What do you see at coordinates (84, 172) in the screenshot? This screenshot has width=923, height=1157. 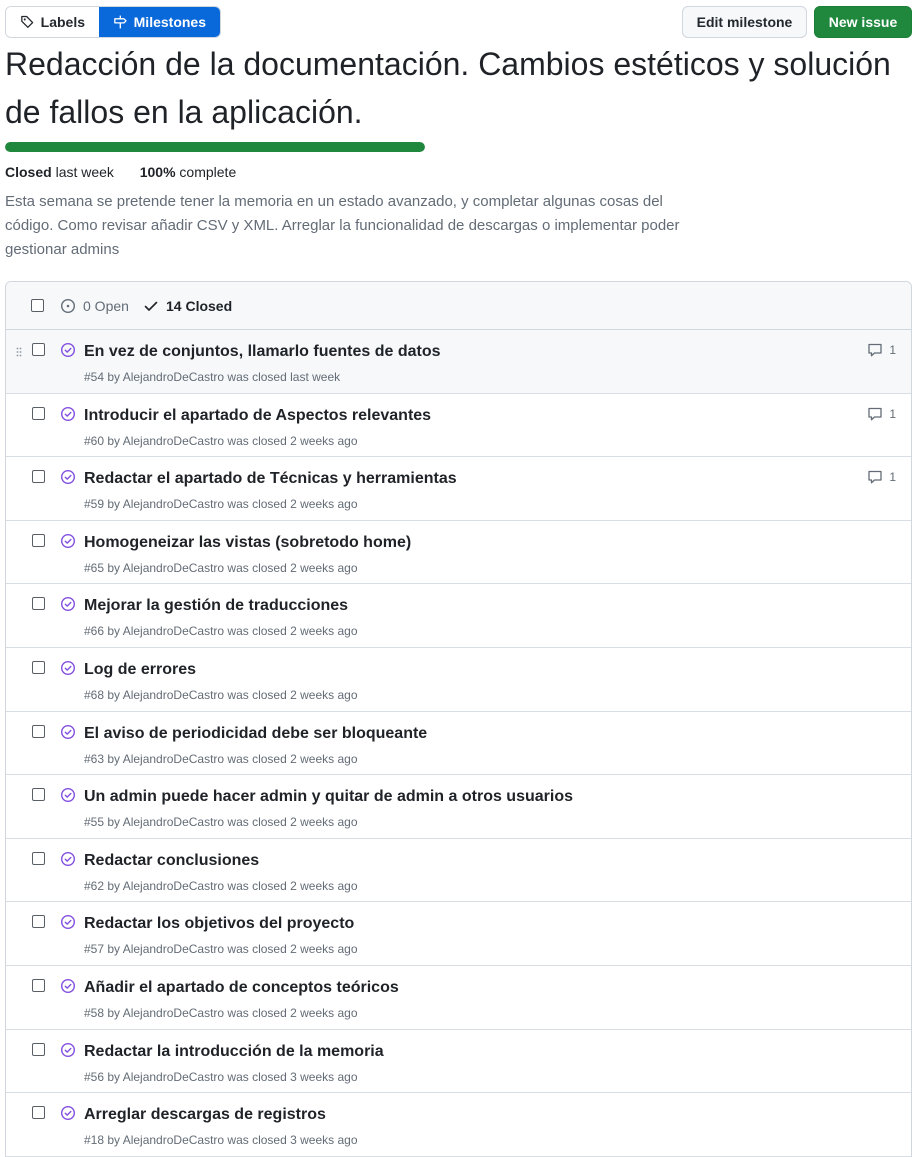 I see `milestone-status-when: last week` at bounding box center [84, 172].